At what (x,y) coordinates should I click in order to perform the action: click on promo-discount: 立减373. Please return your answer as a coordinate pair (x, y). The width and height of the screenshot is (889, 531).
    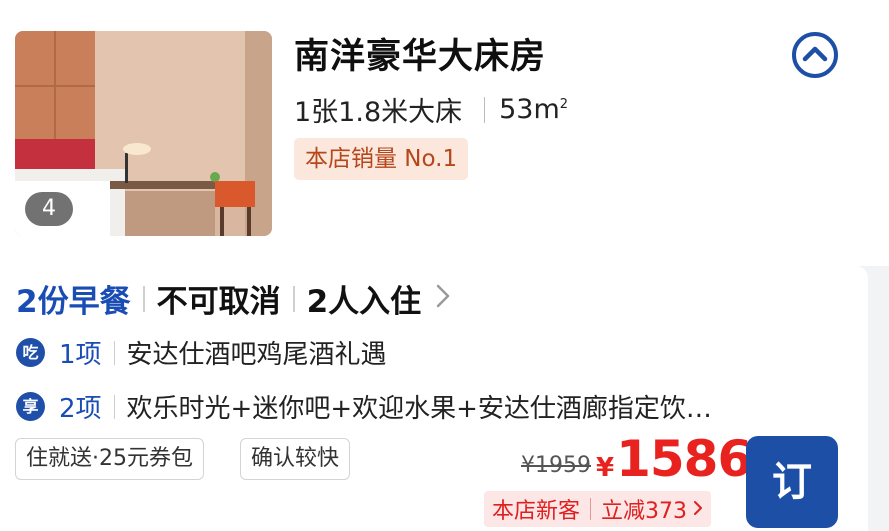
    Looking at the image, I should click on (644, 511).